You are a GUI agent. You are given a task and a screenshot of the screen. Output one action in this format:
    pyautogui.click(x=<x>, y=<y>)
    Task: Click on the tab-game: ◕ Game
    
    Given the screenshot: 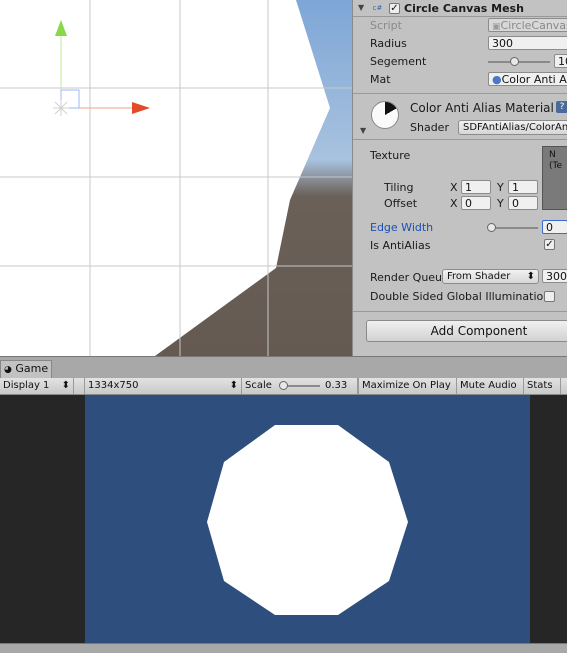 What is the action you would take?
    pyautogui.click(x=26, y=369)
    